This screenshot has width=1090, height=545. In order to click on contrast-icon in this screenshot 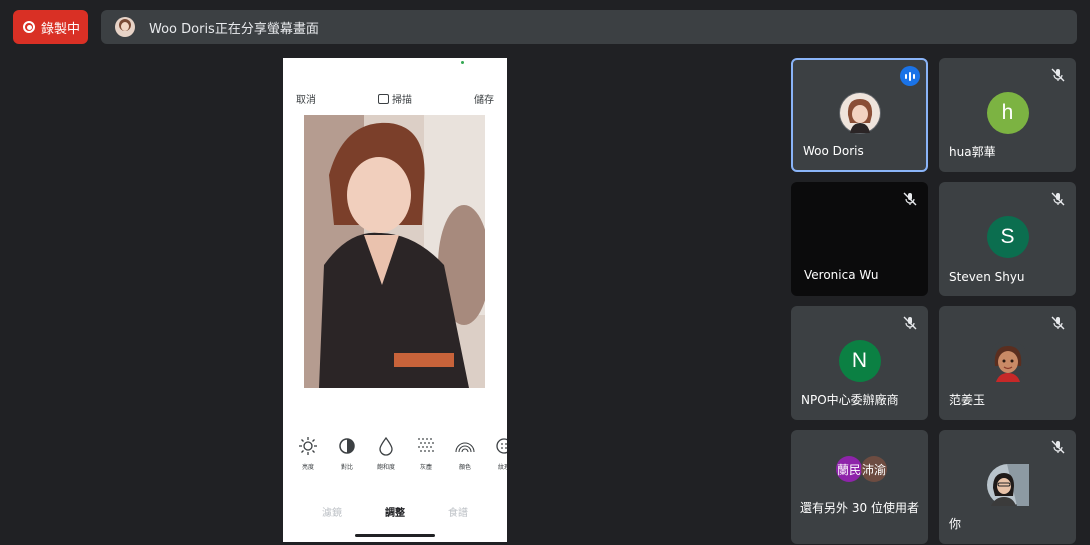, I will do `click(347, 446)`.